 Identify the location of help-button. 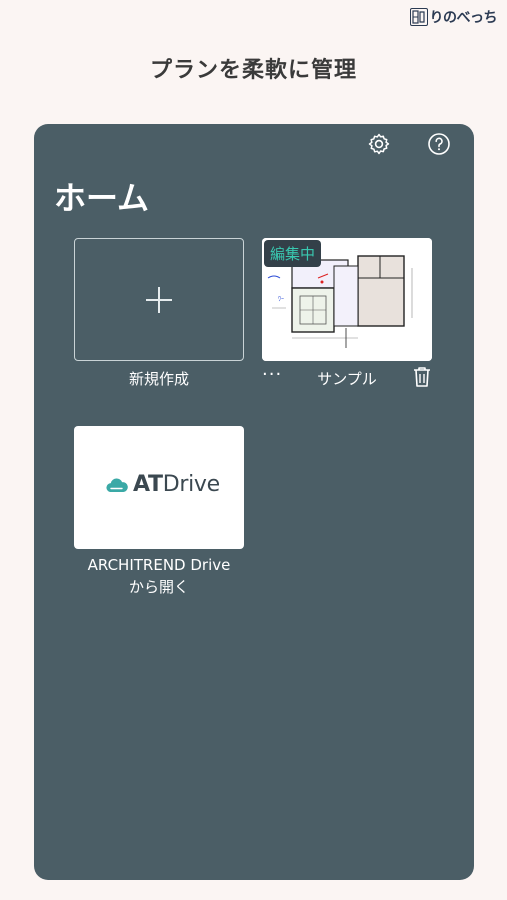
(439, 144).